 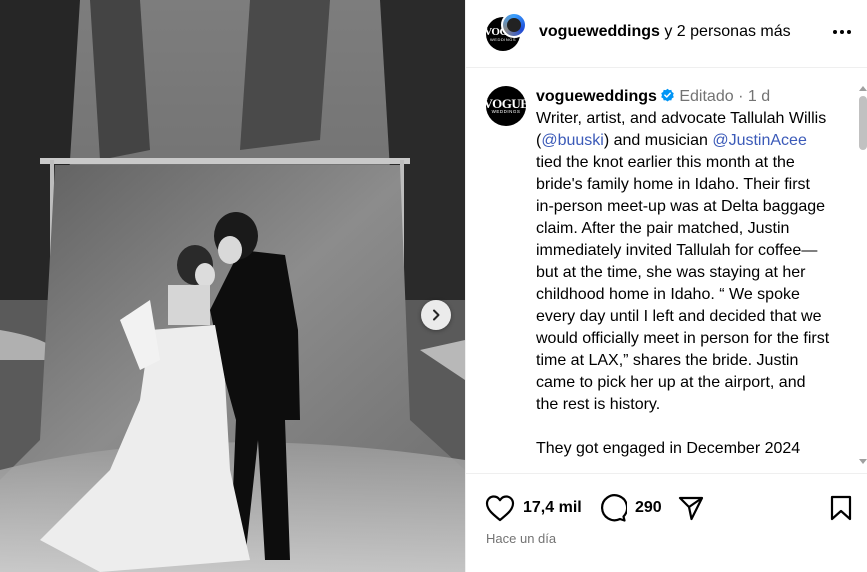 I want to click on chevron-right-icon, so click(x=436, y=315).